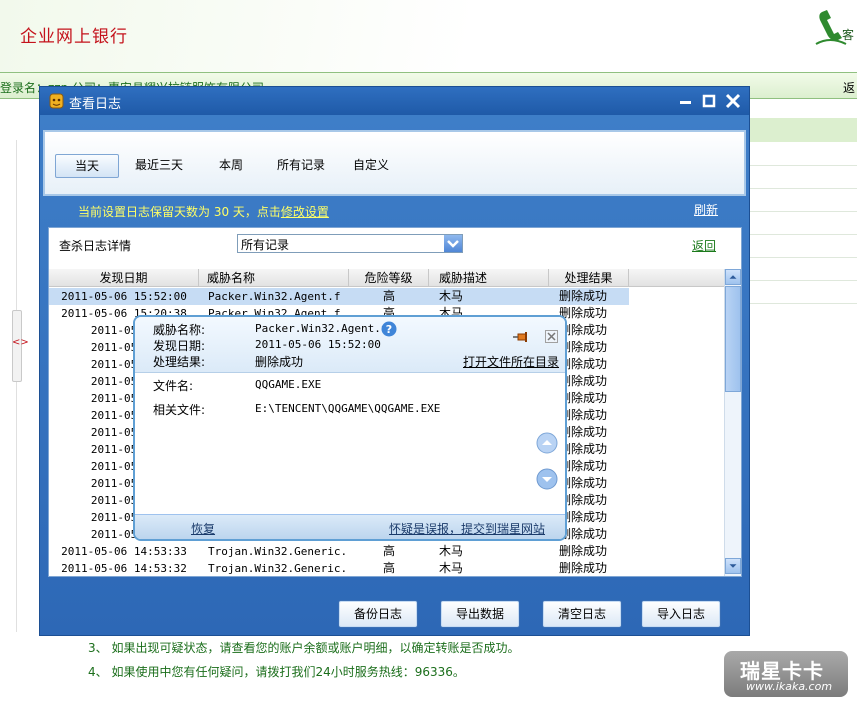 The width and height of the screenshot is (857, 704). I want to click on sidebar-toggle-icon: <>, so click(20, 342).